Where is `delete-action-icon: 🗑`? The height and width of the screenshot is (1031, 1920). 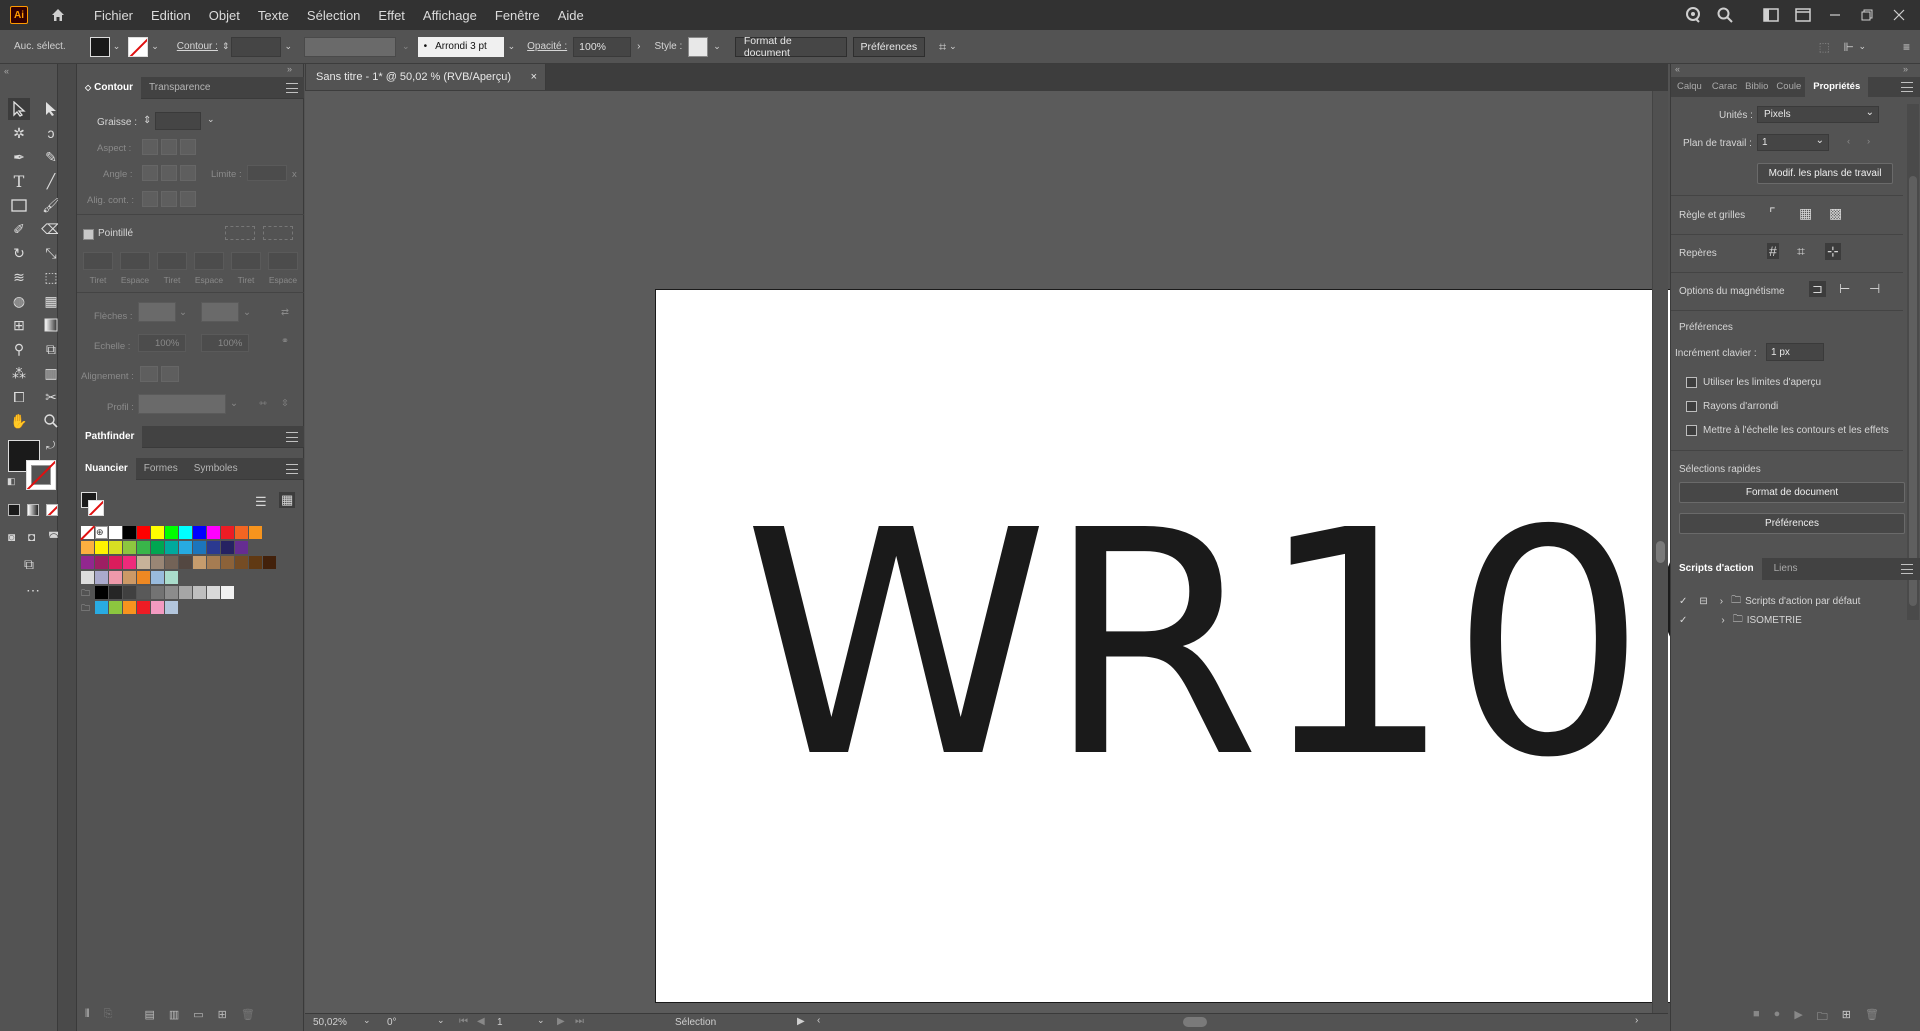
delete-action-icon: 🗑 is located at coordinates (1872, 1017).